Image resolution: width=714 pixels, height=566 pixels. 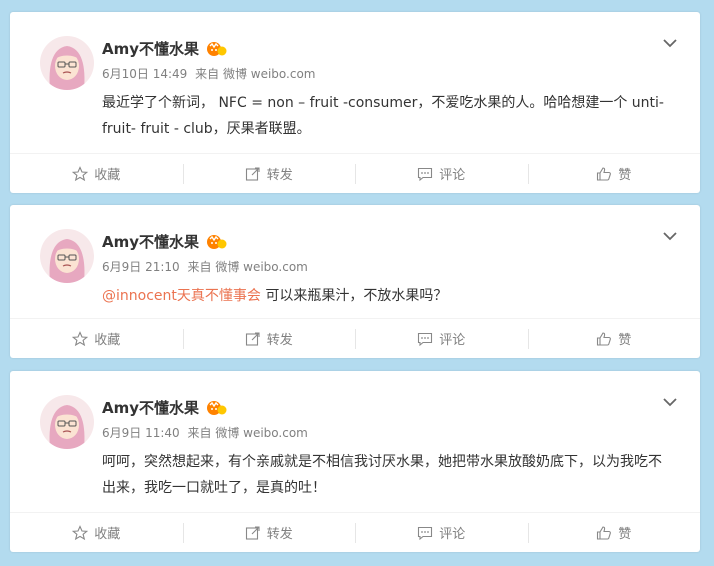 What do you see at coordinates (391, 267) in the screenshot?
I see `post-meta: 6月9日 21:10 来自 微博 weibo.com` at bounding box center [391, 267].